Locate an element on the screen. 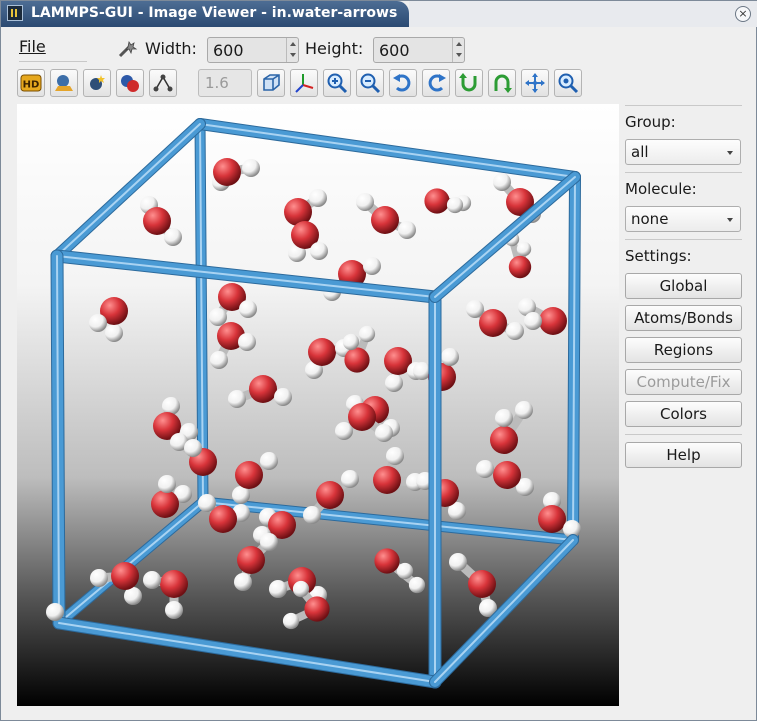  help-button: Help is located at coordinates (683, 455).